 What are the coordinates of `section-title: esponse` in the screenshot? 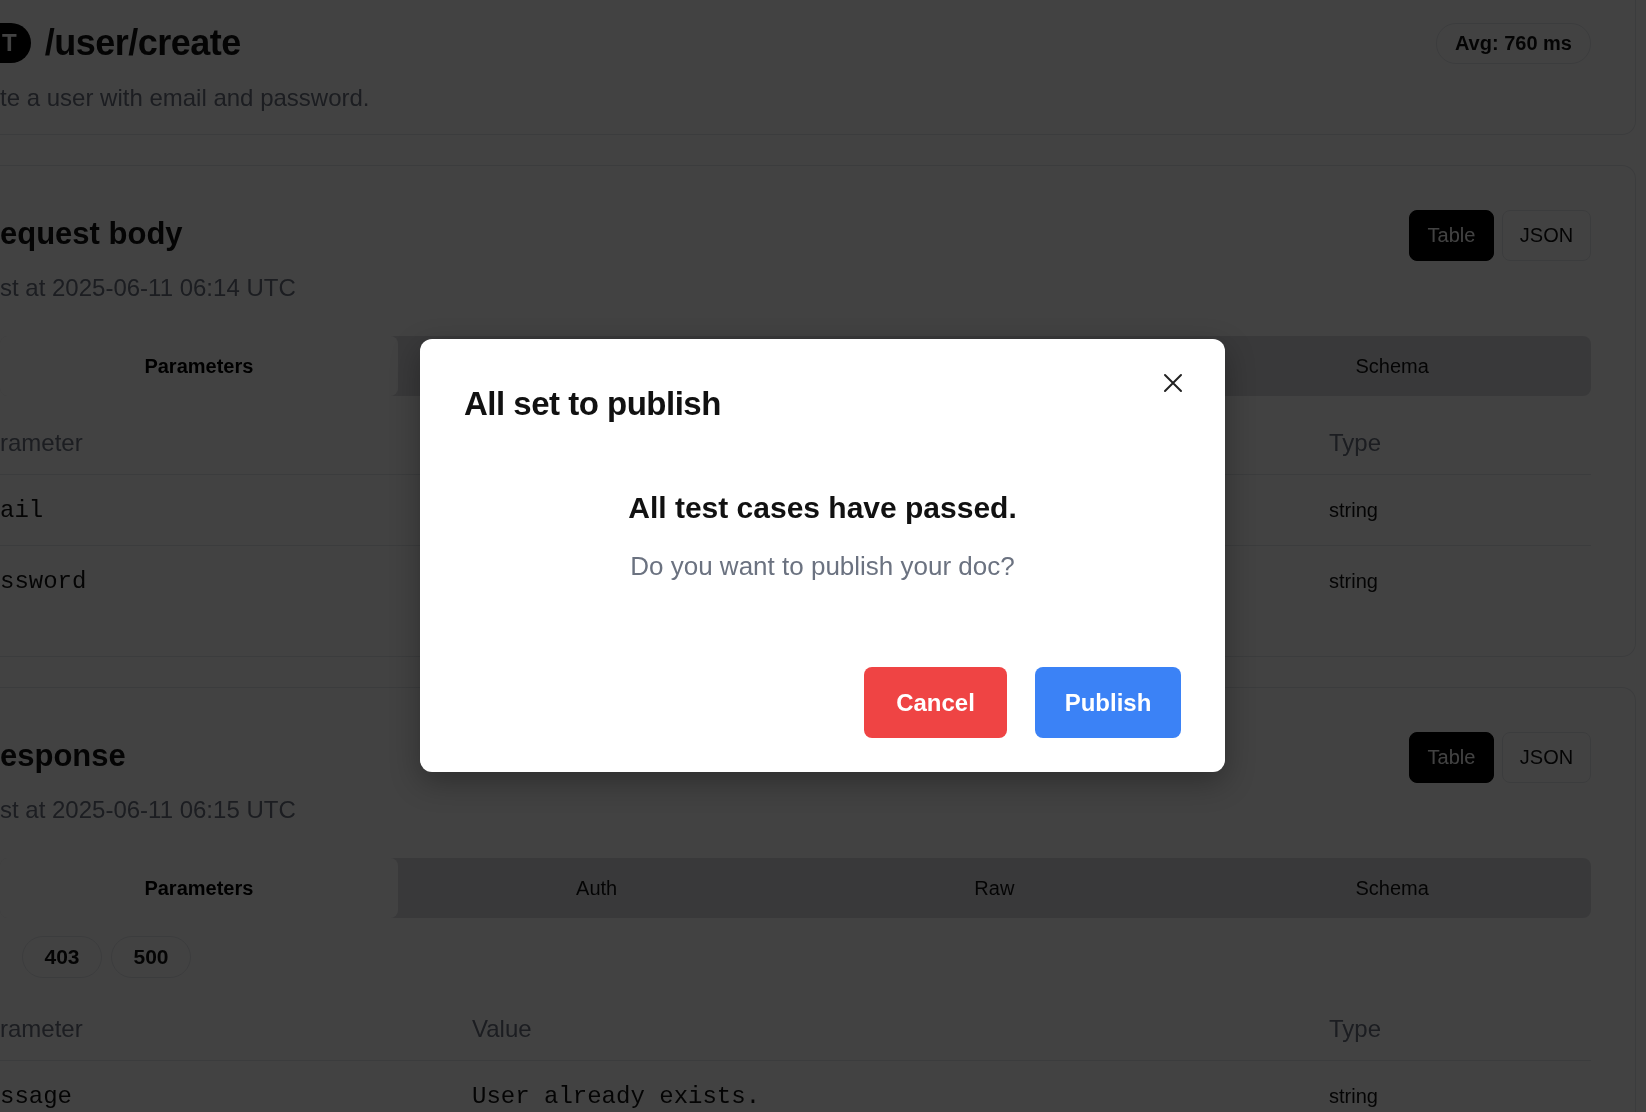 It's located at (63, 756).